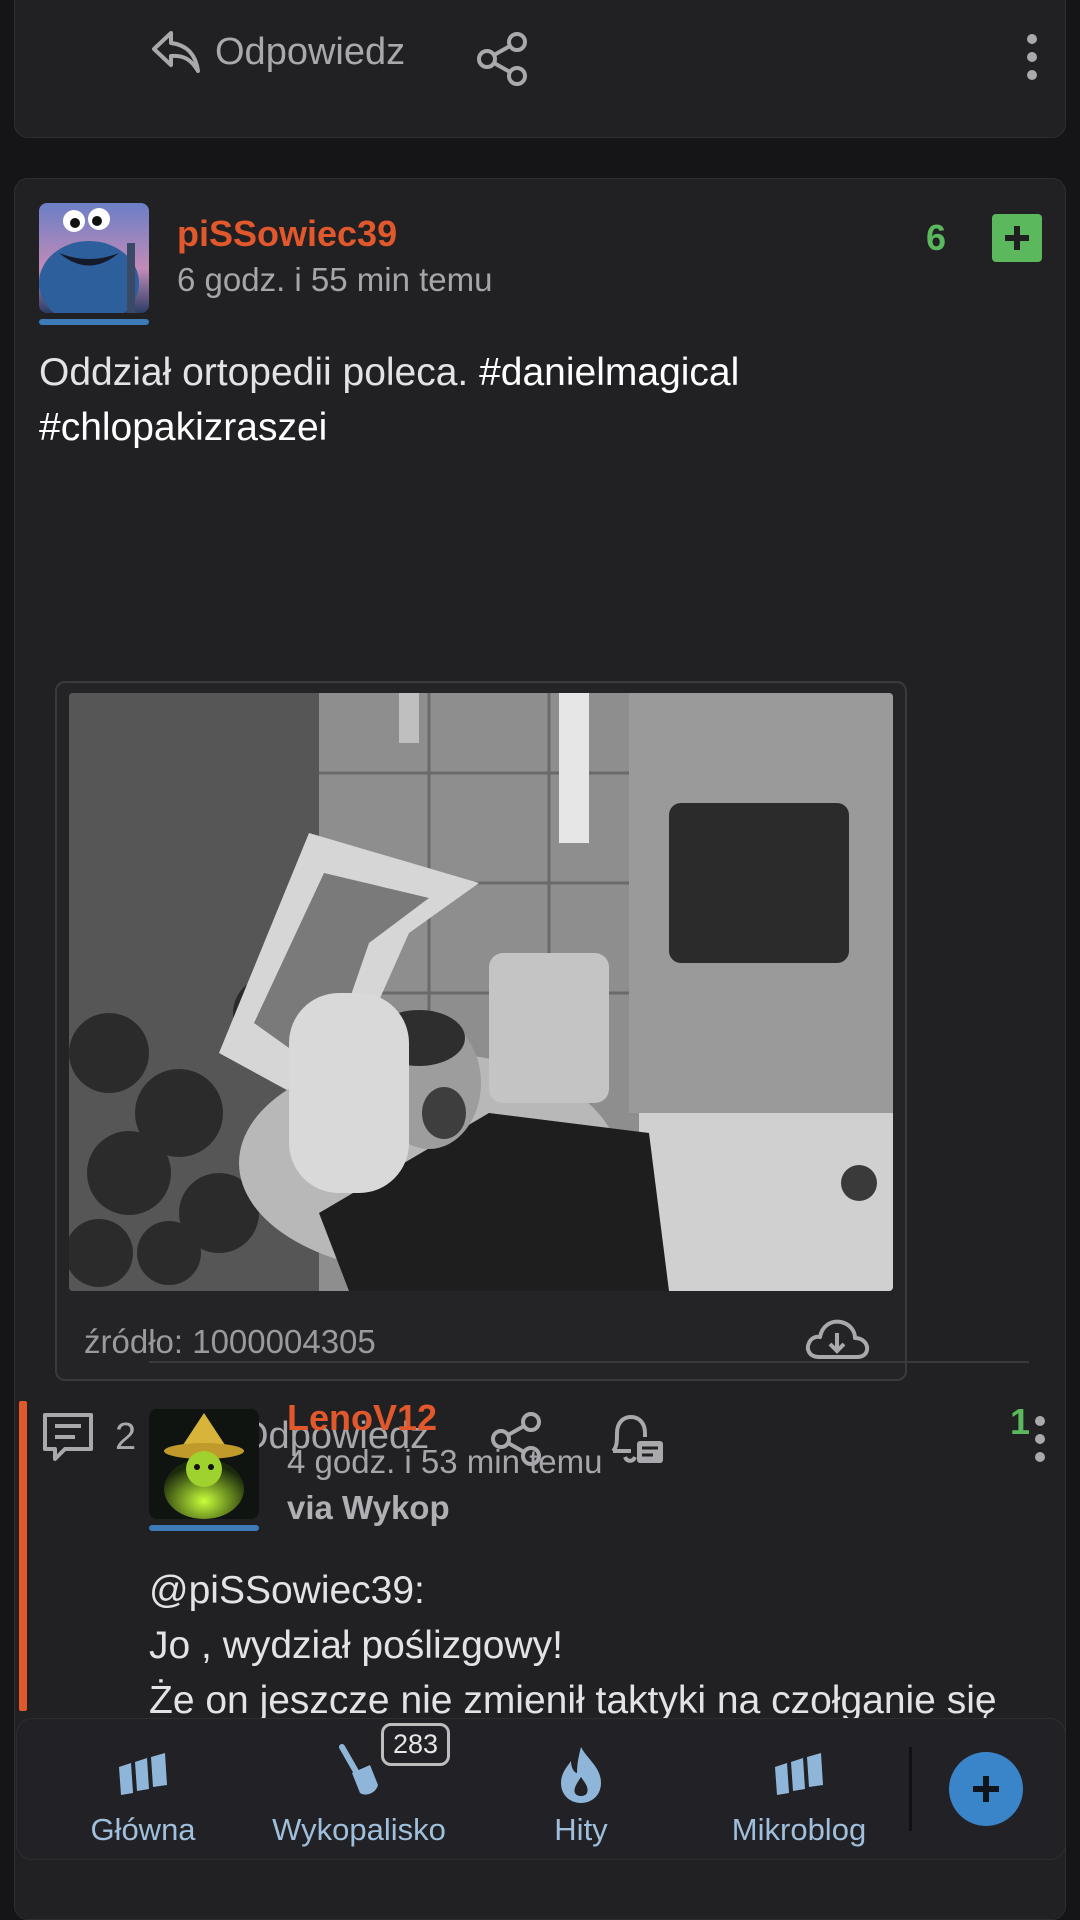 The image size is (1080, 1920). I want to click on author-avatar, so click(94, 258).